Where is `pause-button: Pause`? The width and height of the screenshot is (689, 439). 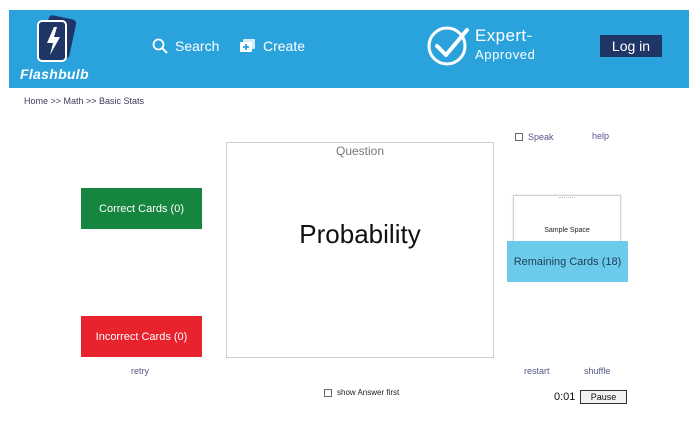 pause-button: Pause is located at coordinates (603, 397).